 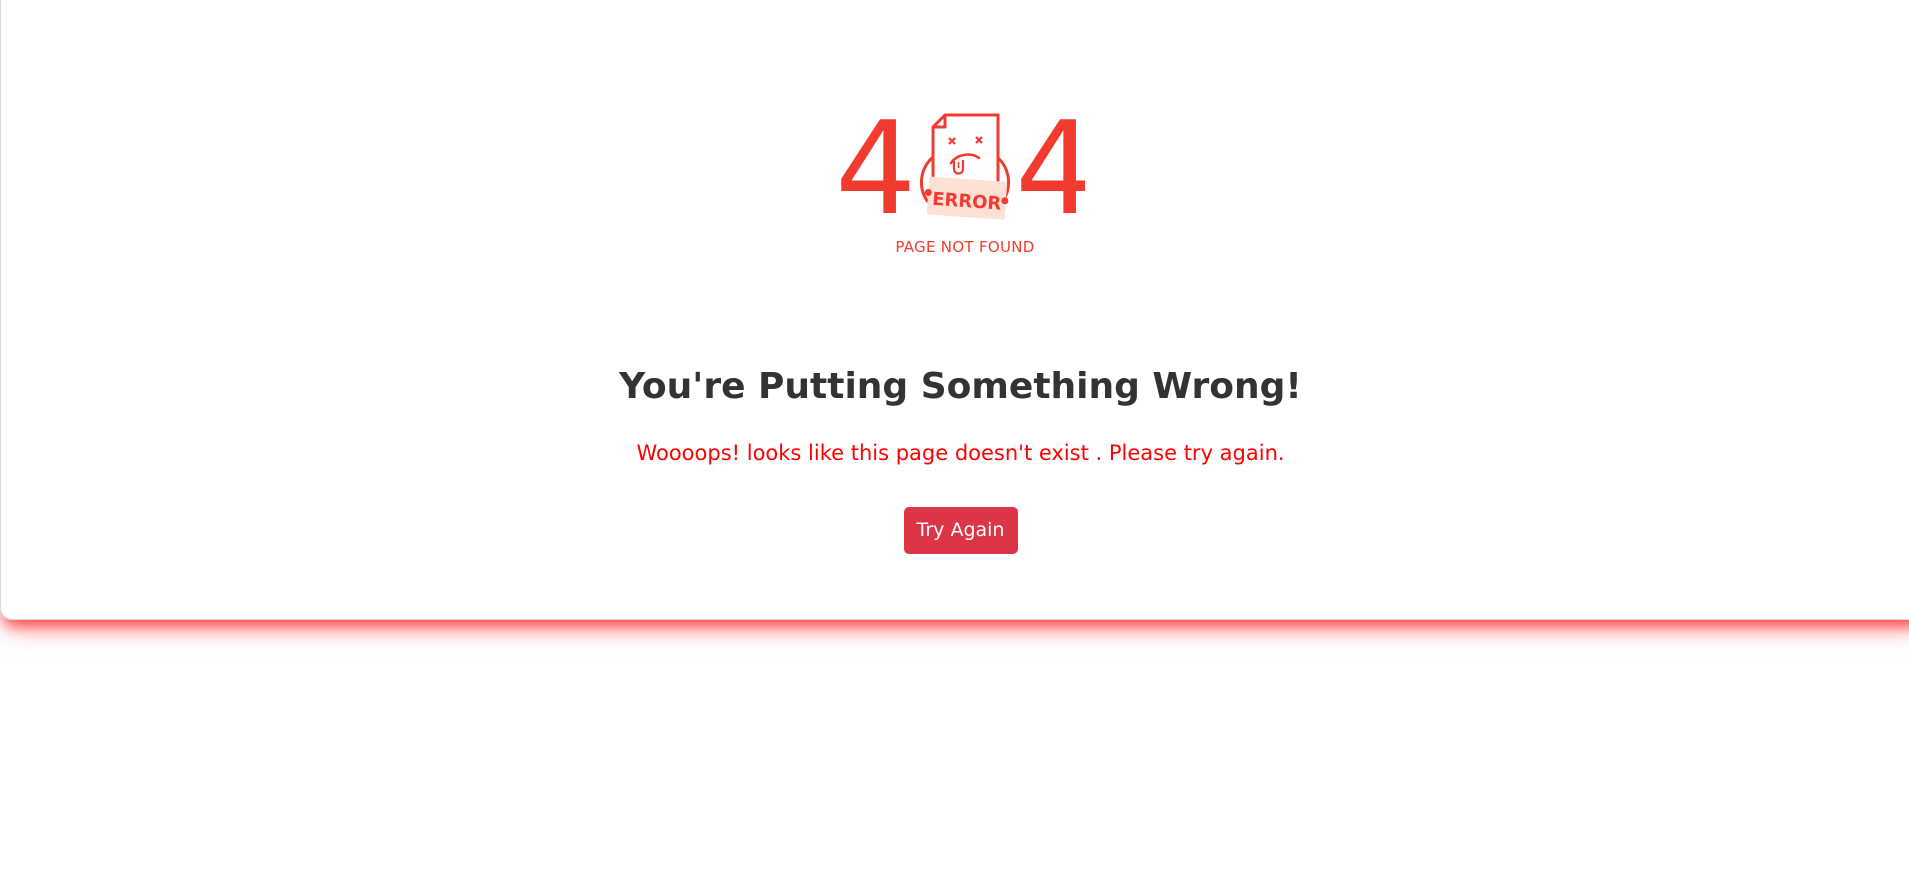 I want to click on page-not-found-caption: PAGE NOT FOUND, so click(x=965, y=247).